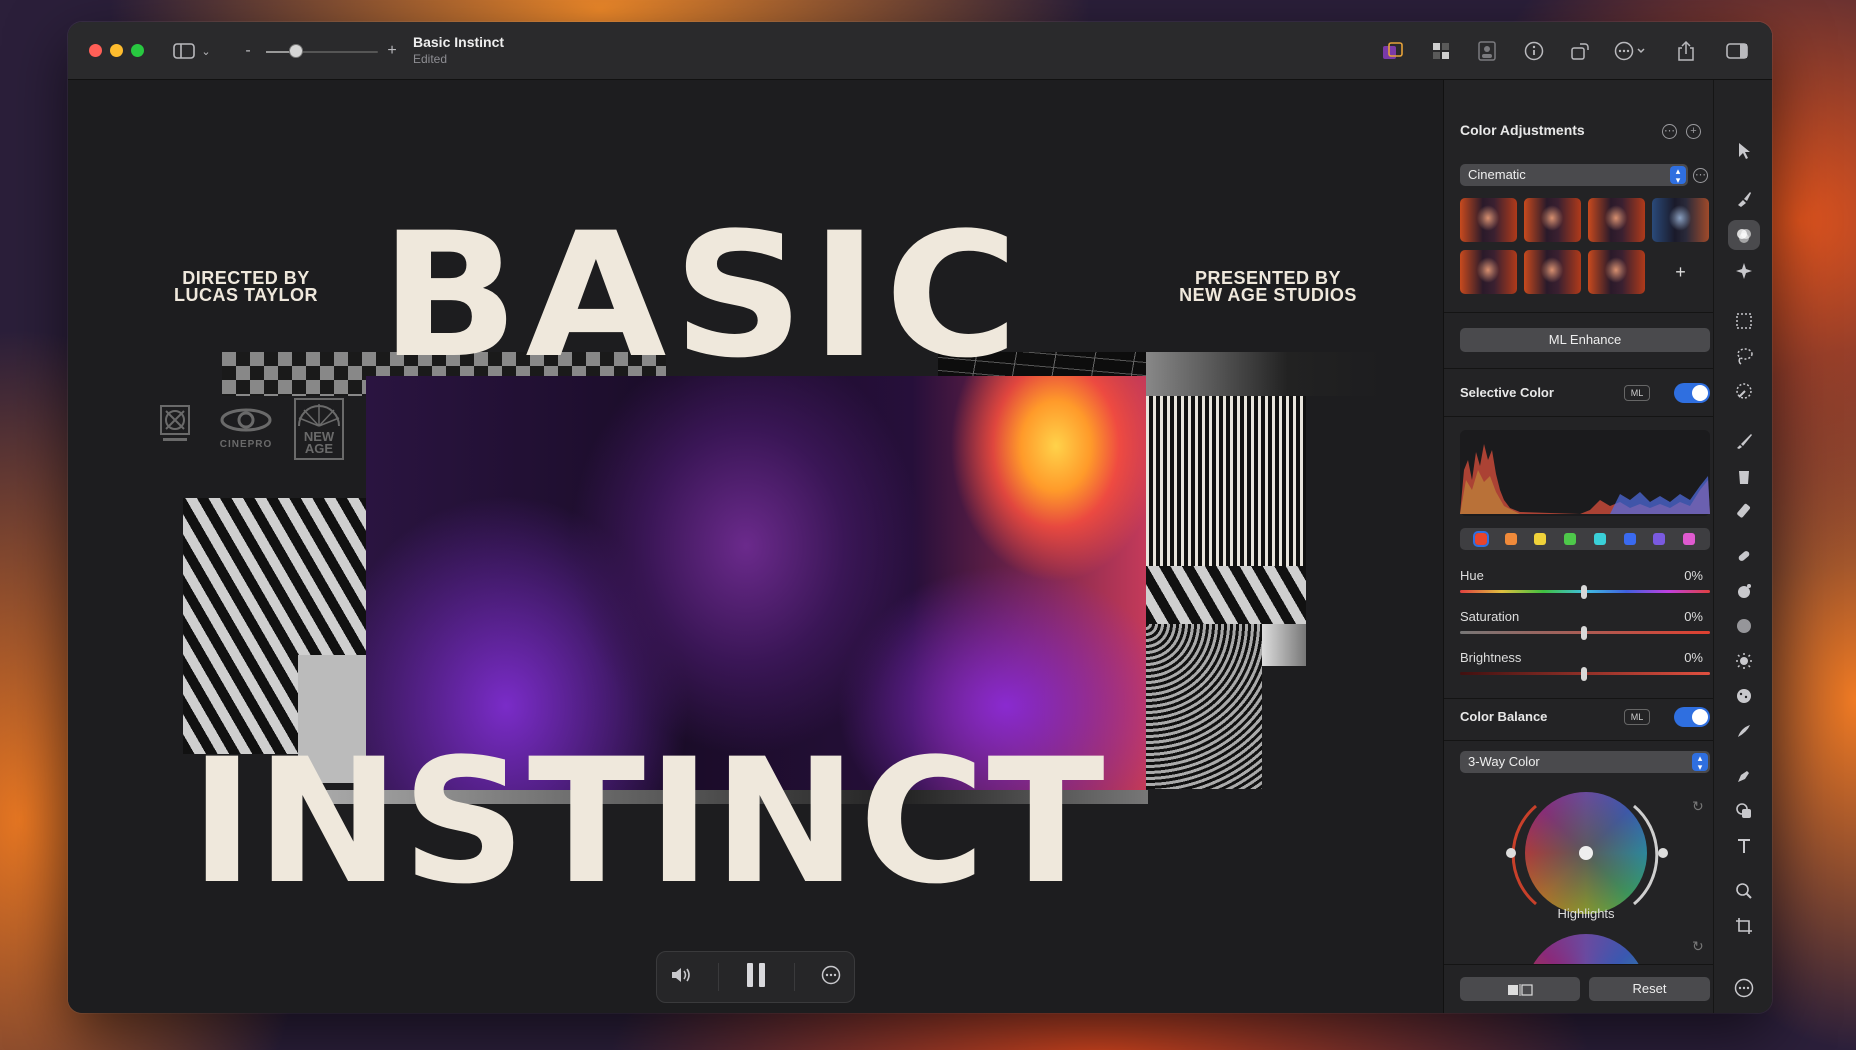 This screenshot has height=1050, width=1856. What do you see at coordinates (392, 51) in the screenshot?
I see `zoom-in-button: +` at bounding box center [392, 51].